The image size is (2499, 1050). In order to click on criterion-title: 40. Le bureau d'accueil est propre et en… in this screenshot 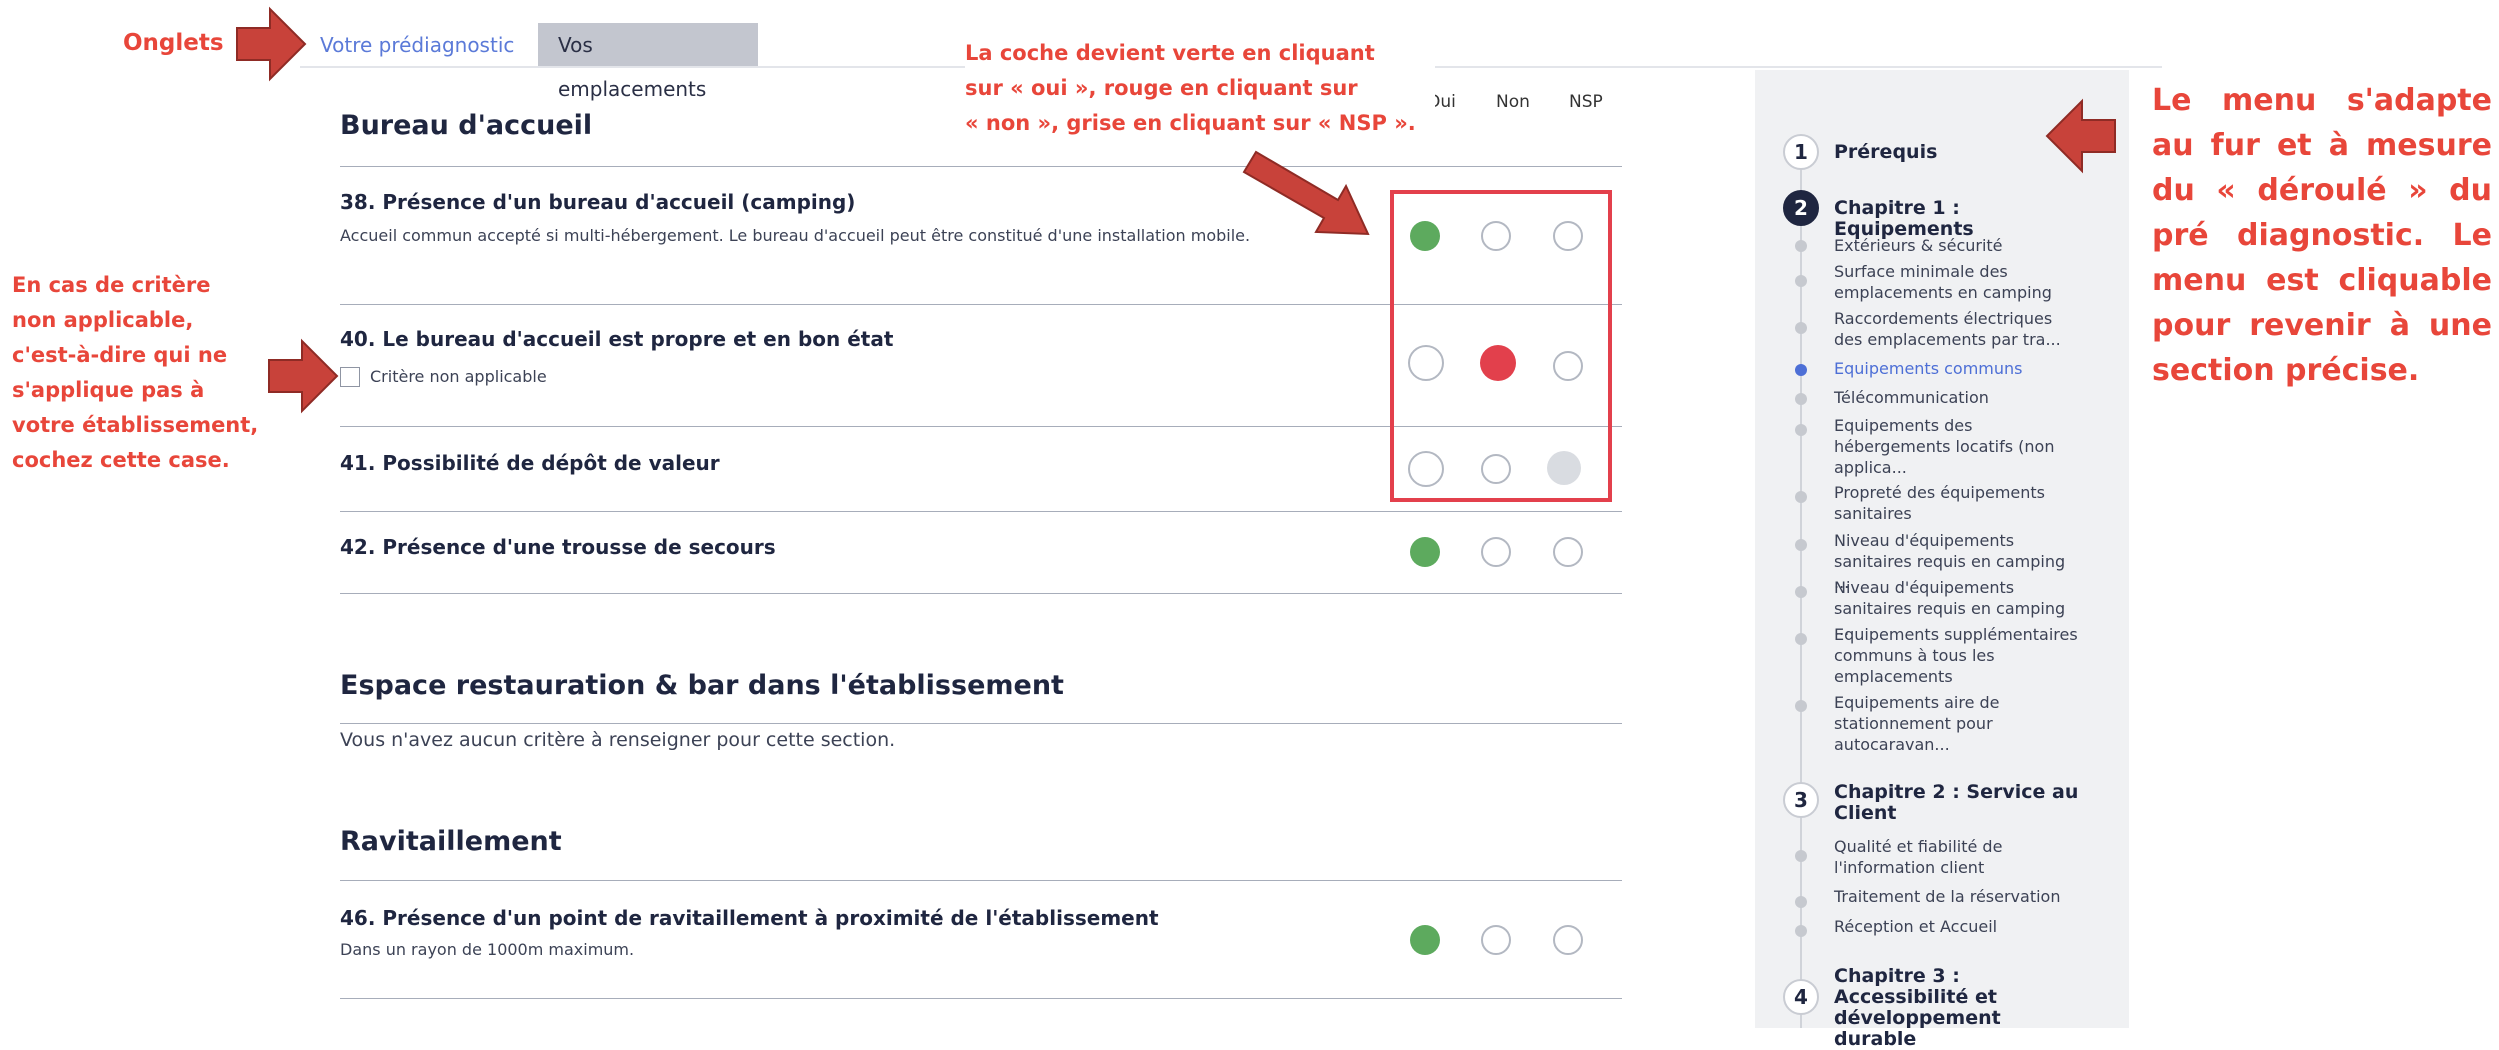, I will do `click(617, 339)`.